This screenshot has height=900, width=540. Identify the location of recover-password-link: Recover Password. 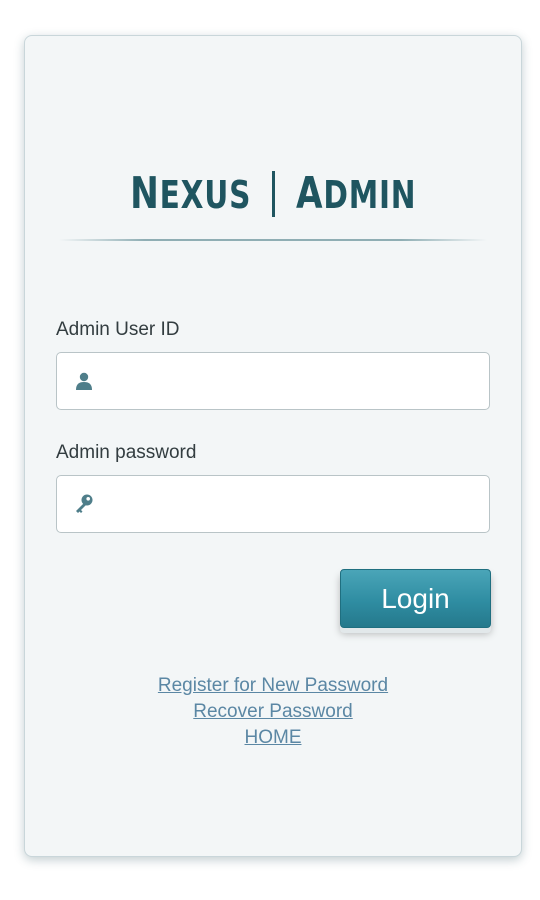
(273, 712).